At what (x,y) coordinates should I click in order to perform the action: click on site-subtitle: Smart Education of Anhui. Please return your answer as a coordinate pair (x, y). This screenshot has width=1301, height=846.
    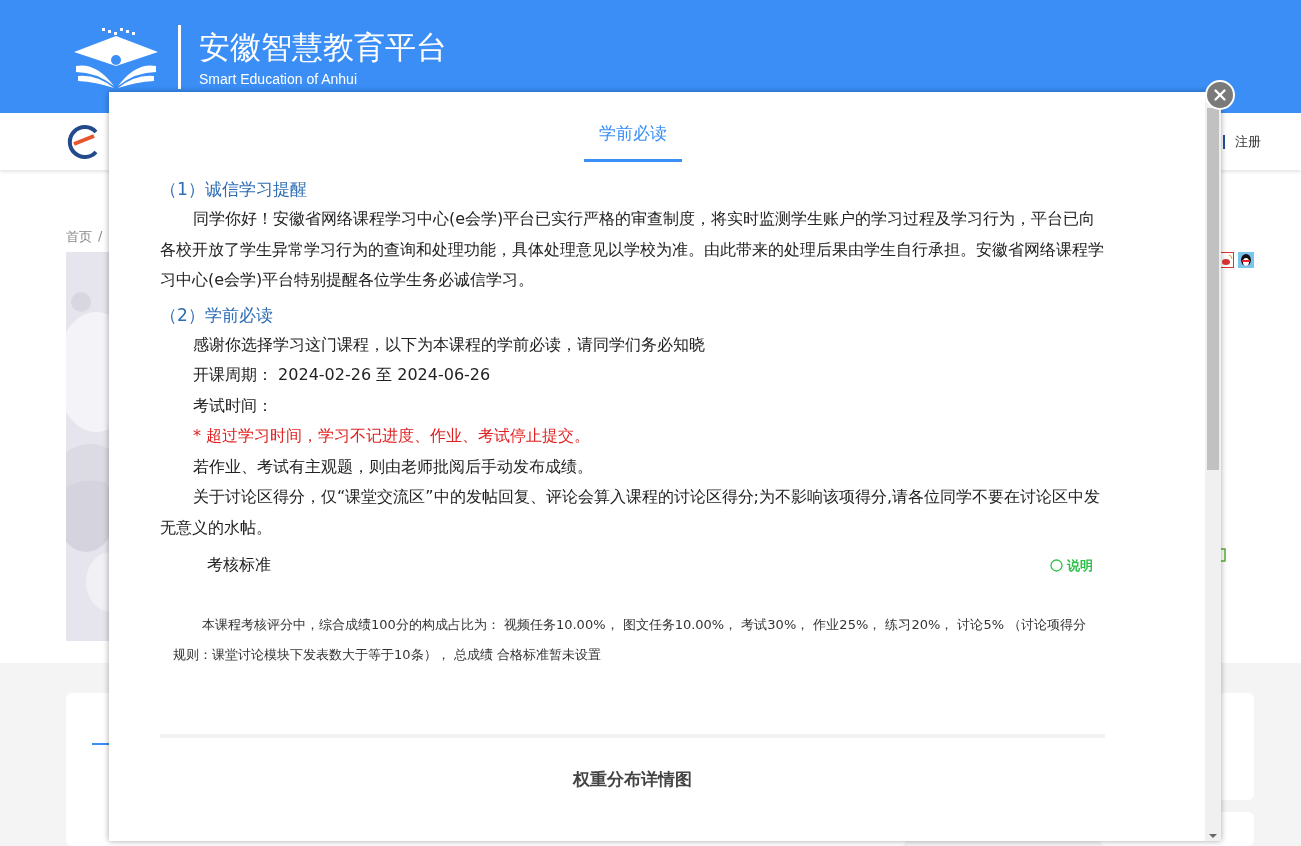
    Looking at the image, I should click on (278, 78).